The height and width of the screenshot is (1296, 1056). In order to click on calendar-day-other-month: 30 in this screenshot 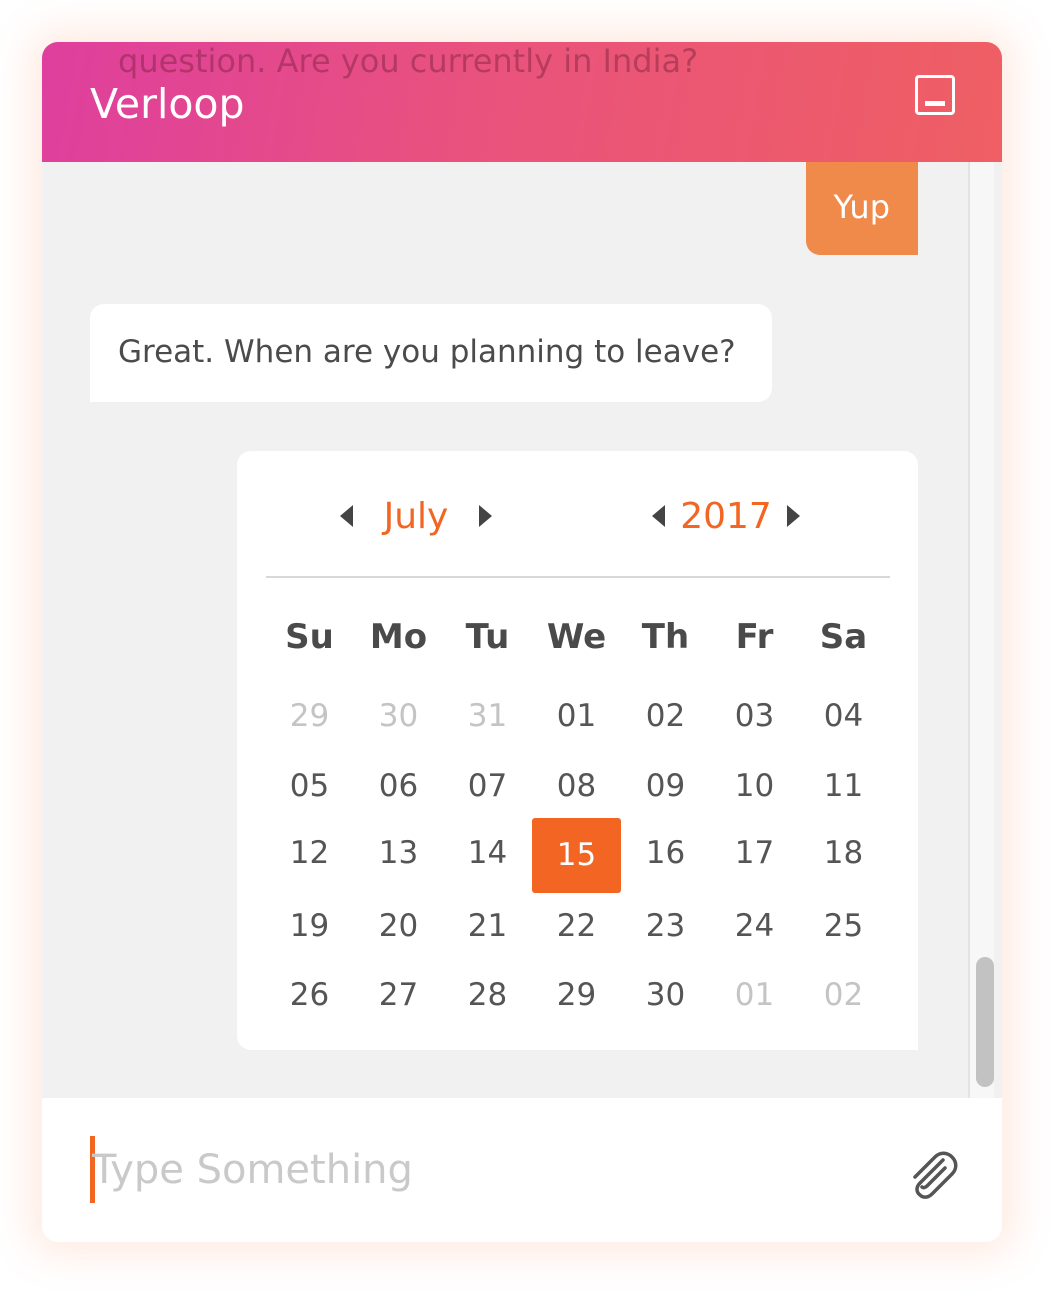, I will do `click(398, 716)`.